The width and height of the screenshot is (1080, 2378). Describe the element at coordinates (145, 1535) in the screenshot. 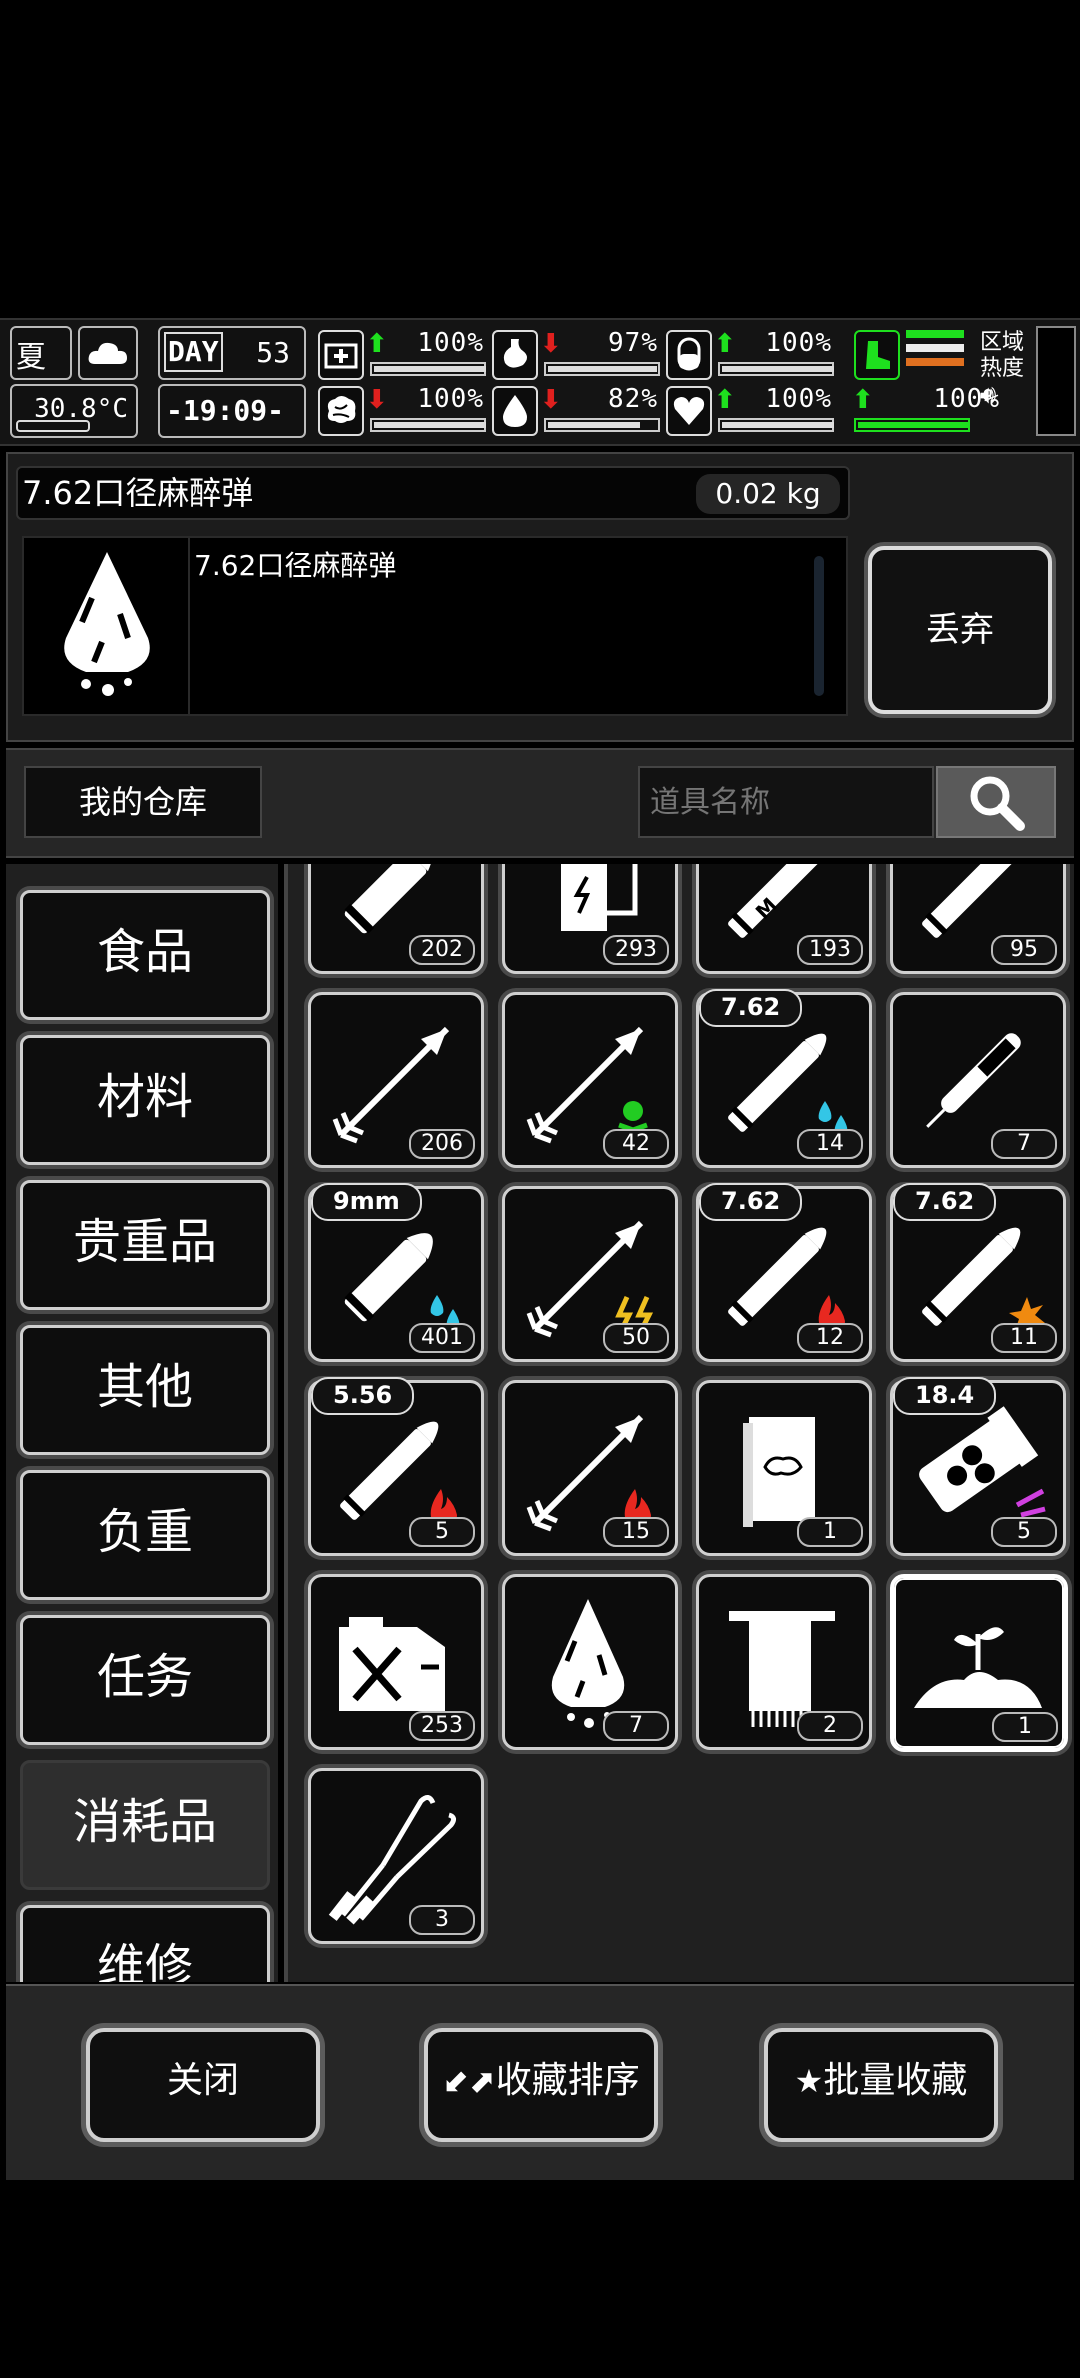

I see `category-tab: 负重` at that location.